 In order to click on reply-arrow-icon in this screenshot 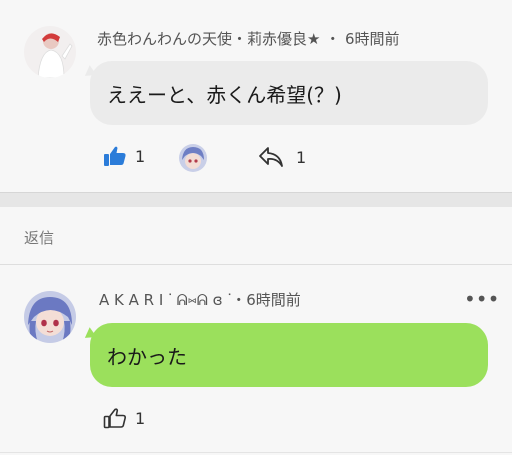, I will do `click(271, 157)`.